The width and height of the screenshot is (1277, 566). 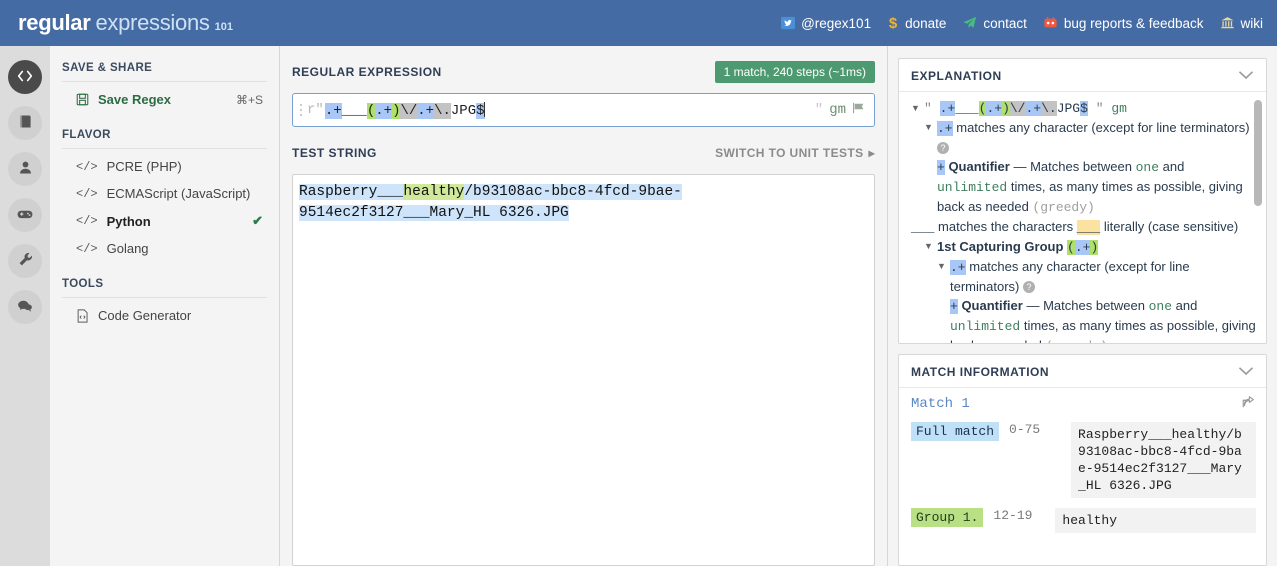 I want to click on file-code-icon, so click(x=82, y=315).